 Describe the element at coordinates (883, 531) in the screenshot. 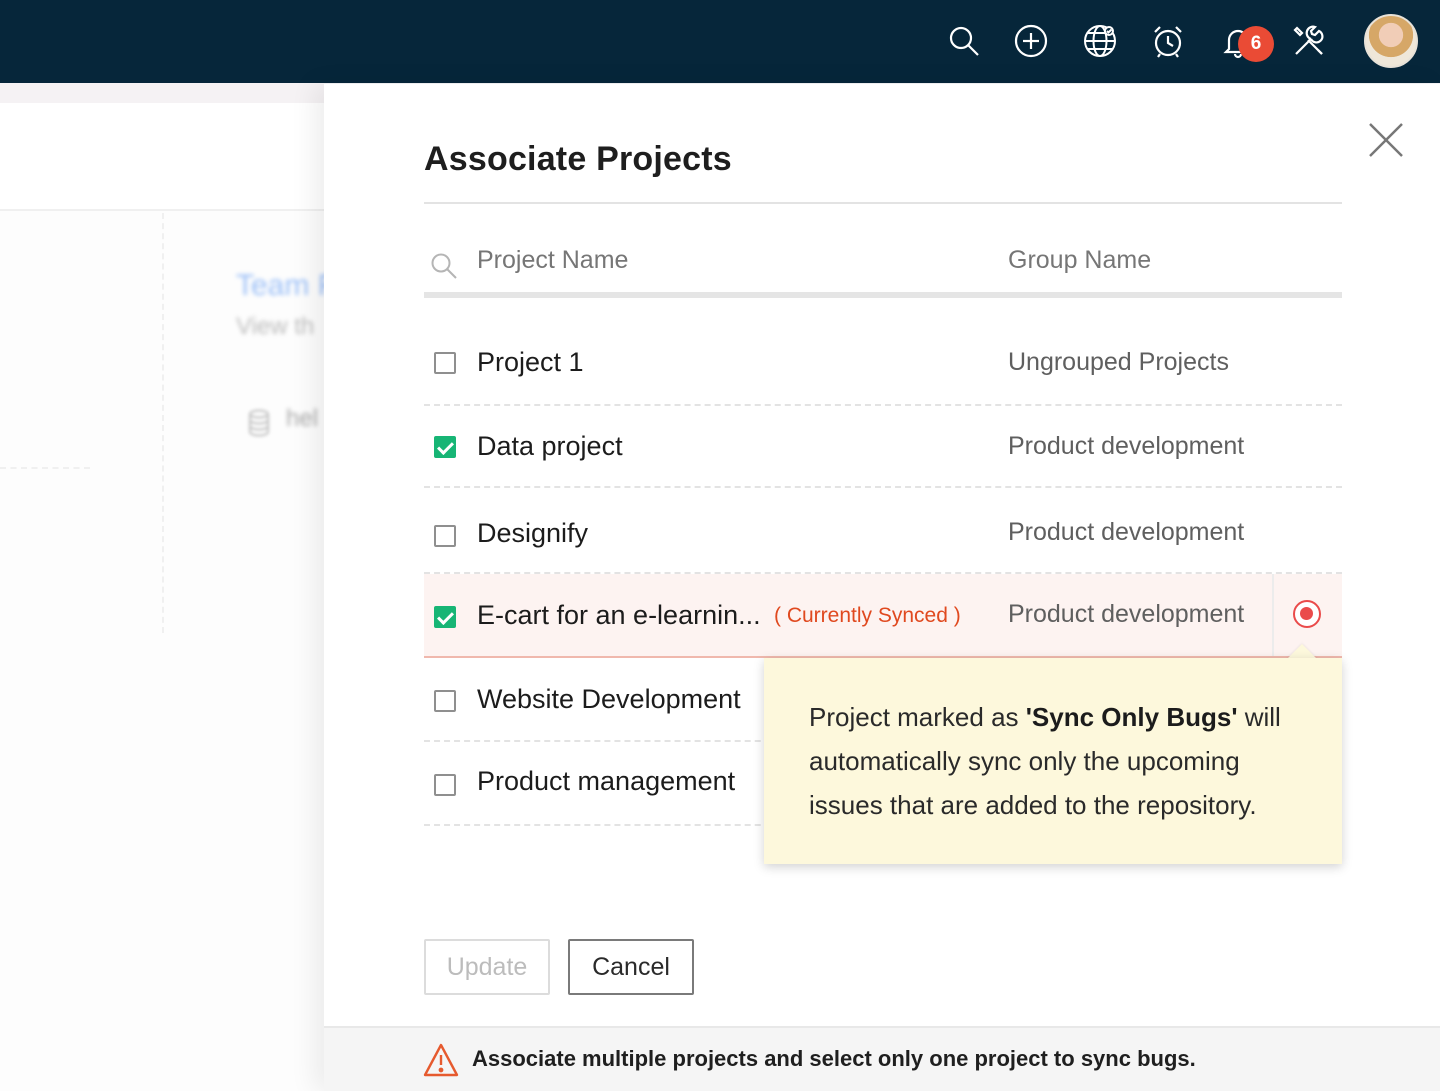

I see `project-row: Designify Product development` at that location.